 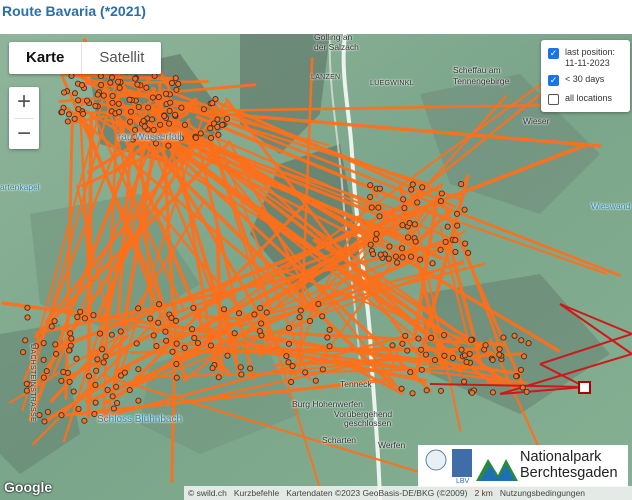 What do you see at coordinates (392, 83) in the screenshot?
I see `place-luegwinkl: LUEGWINKL` at bounding box center [392, 83].